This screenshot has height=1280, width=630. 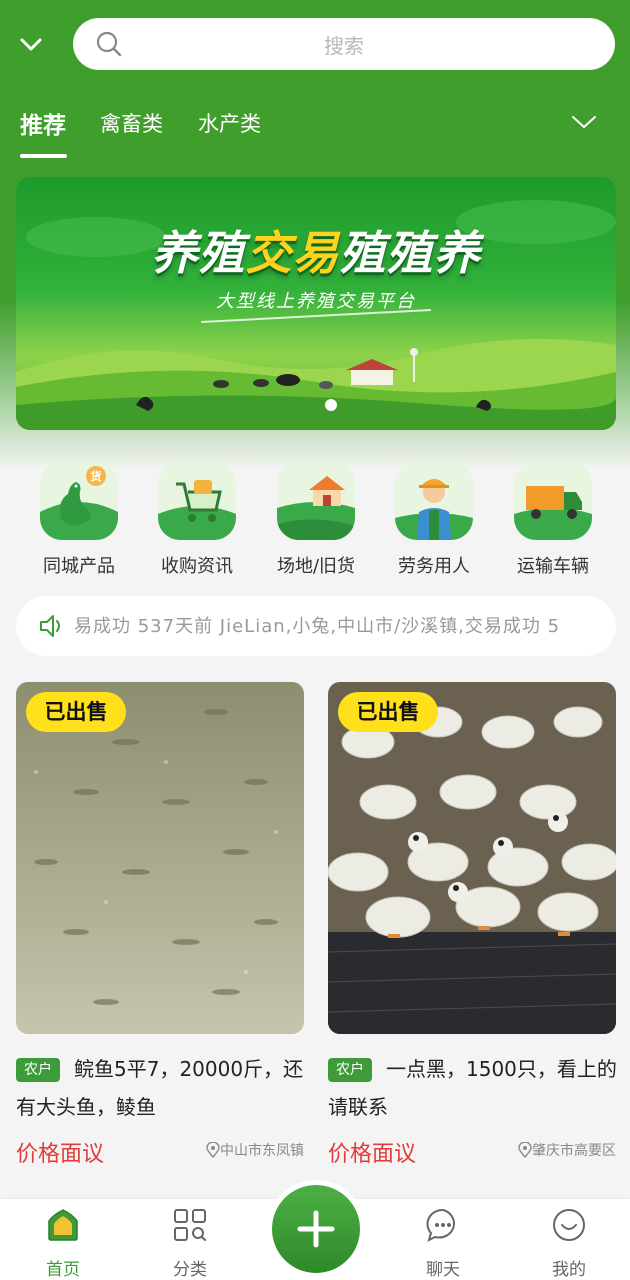 I want to click on quick-nav-transport-vehicles: 运输车辆, so click(x=553, y=520).